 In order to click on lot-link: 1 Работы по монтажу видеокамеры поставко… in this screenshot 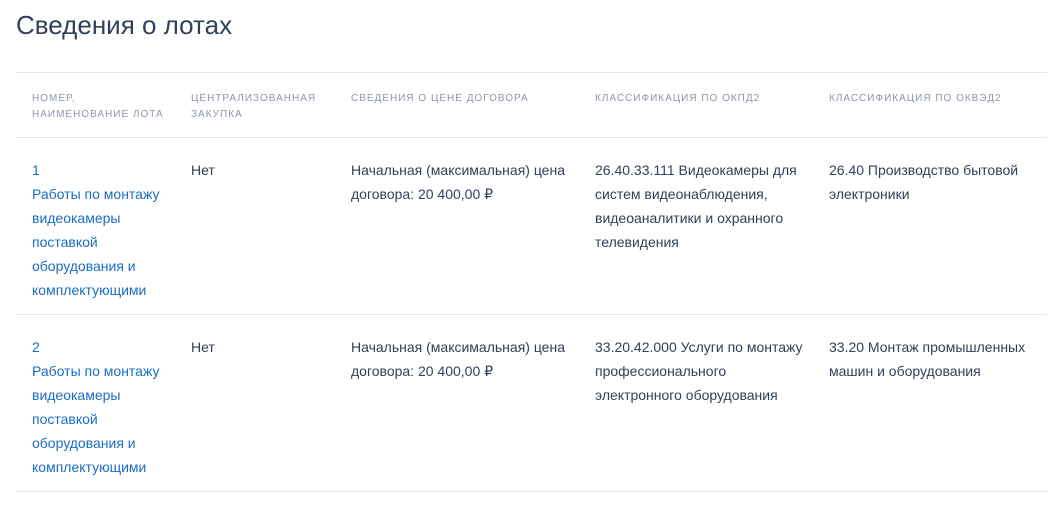, I will do `click(102, 230)`.